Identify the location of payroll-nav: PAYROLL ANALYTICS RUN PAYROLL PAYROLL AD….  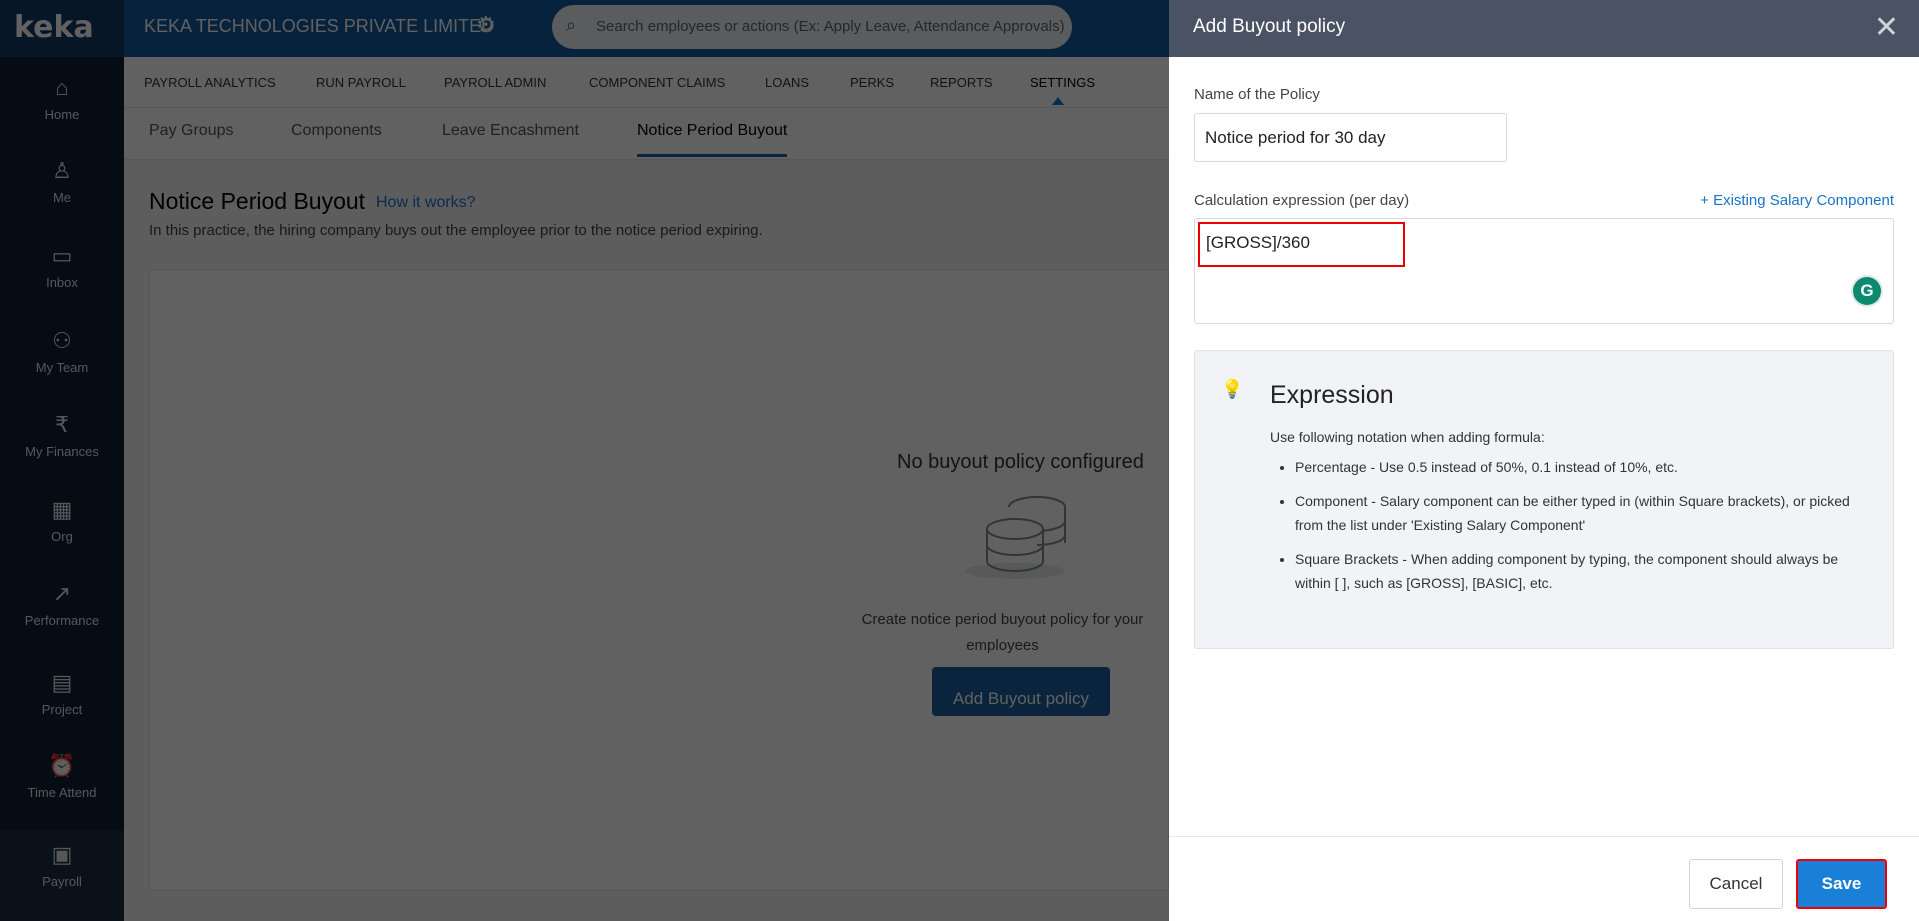
(646, 82).